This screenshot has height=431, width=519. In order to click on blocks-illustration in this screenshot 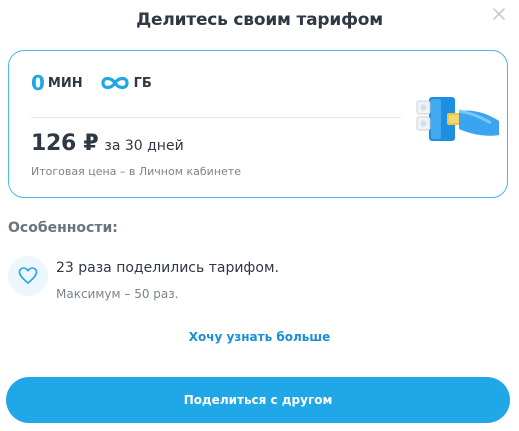, I will do `click(455, 124)`.